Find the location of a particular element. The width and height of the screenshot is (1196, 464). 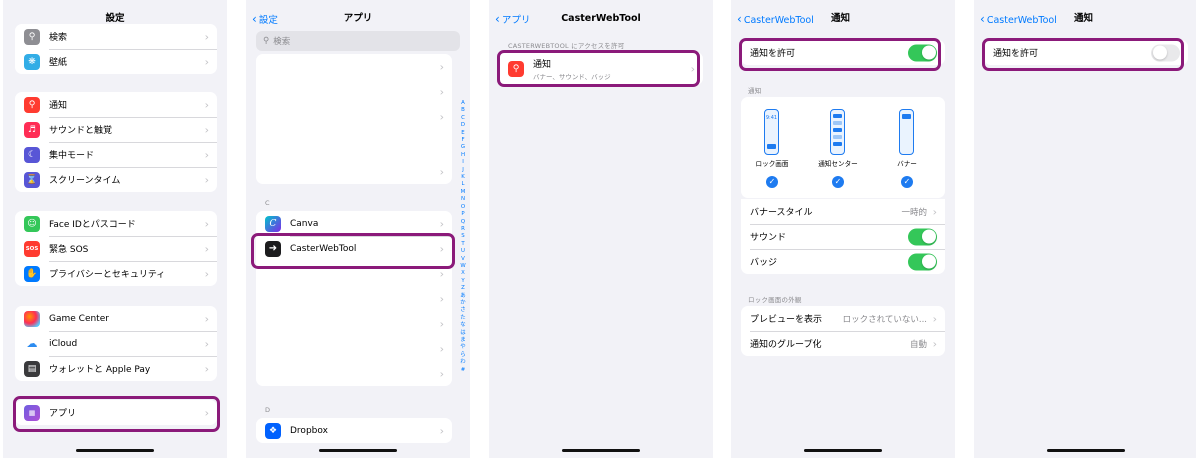

settings-row-icloud: ☁ iCloud › is located at coordinates (116, 343).